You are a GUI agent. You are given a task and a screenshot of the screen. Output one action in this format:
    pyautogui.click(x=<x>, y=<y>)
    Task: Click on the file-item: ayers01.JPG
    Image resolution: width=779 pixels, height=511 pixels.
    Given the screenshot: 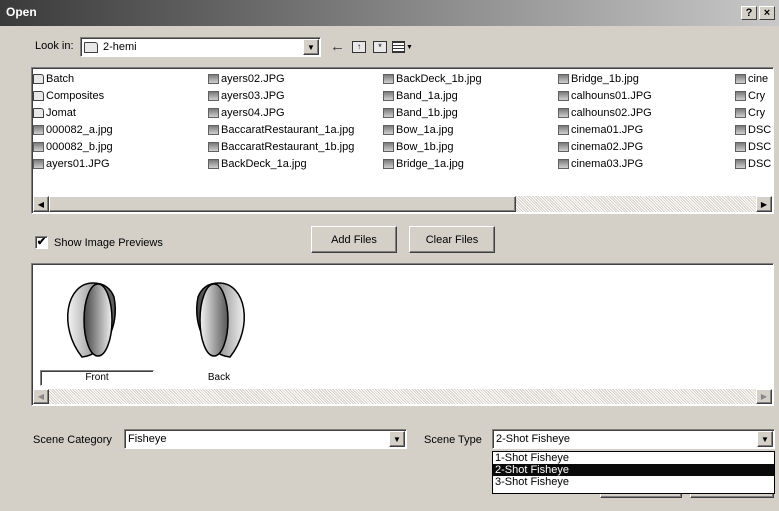 What is the action you would take?
    pyautogui.click(x=71, y=164)
    